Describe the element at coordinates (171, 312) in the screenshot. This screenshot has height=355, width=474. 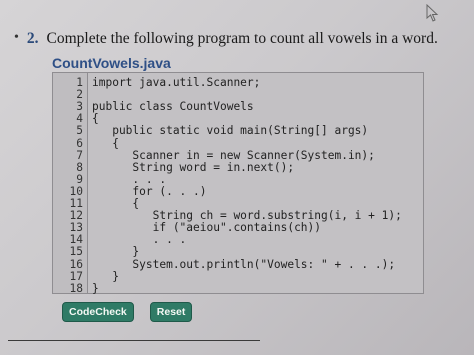
I see `reset-button: Reset` at that location.